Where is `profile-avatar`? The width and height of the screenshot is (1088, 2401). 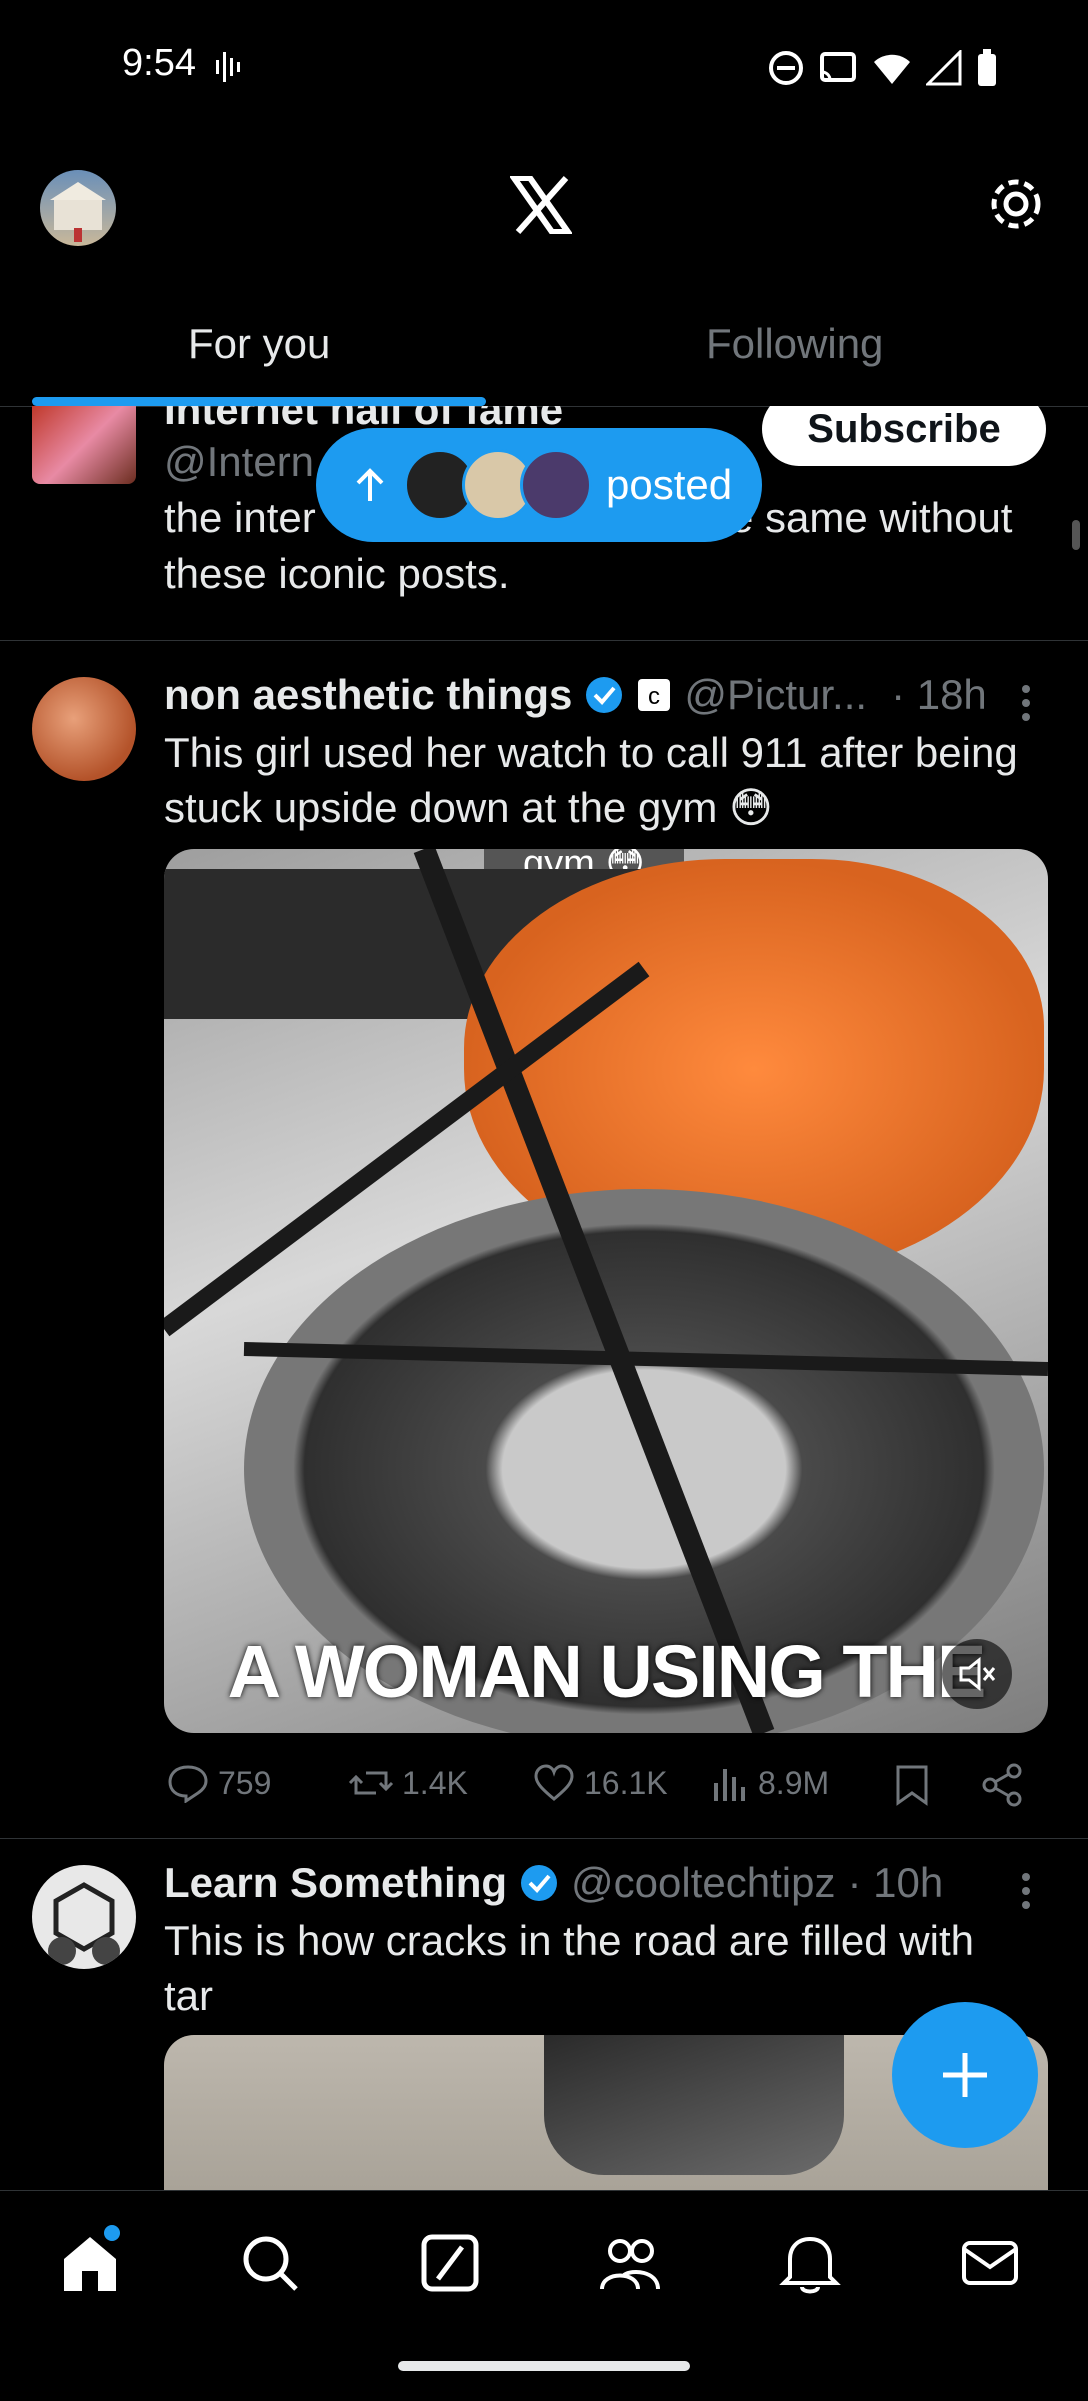 profile-avatar is located at coordinates (78, 208).